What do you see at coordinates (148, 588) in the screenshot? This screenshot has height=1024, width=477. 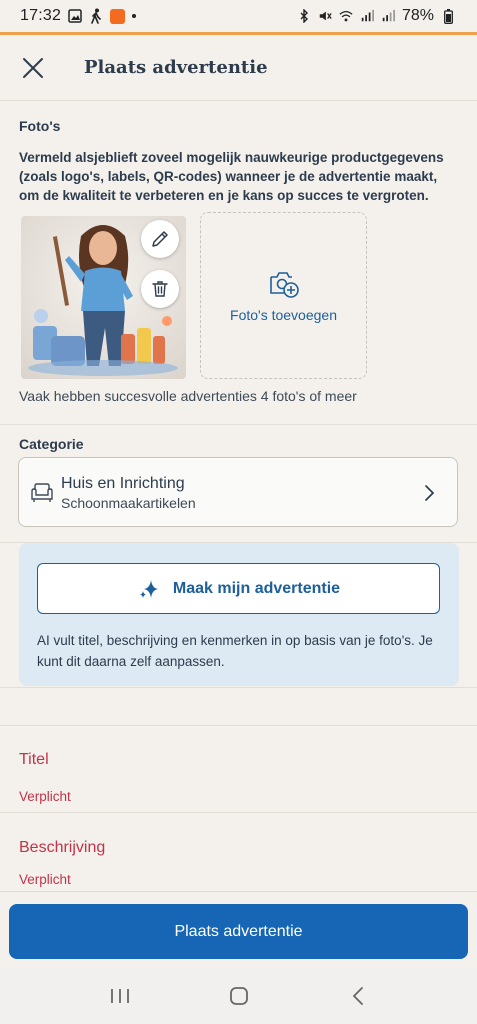 I see `sparkle-icon` at bounding box center [148, 588].